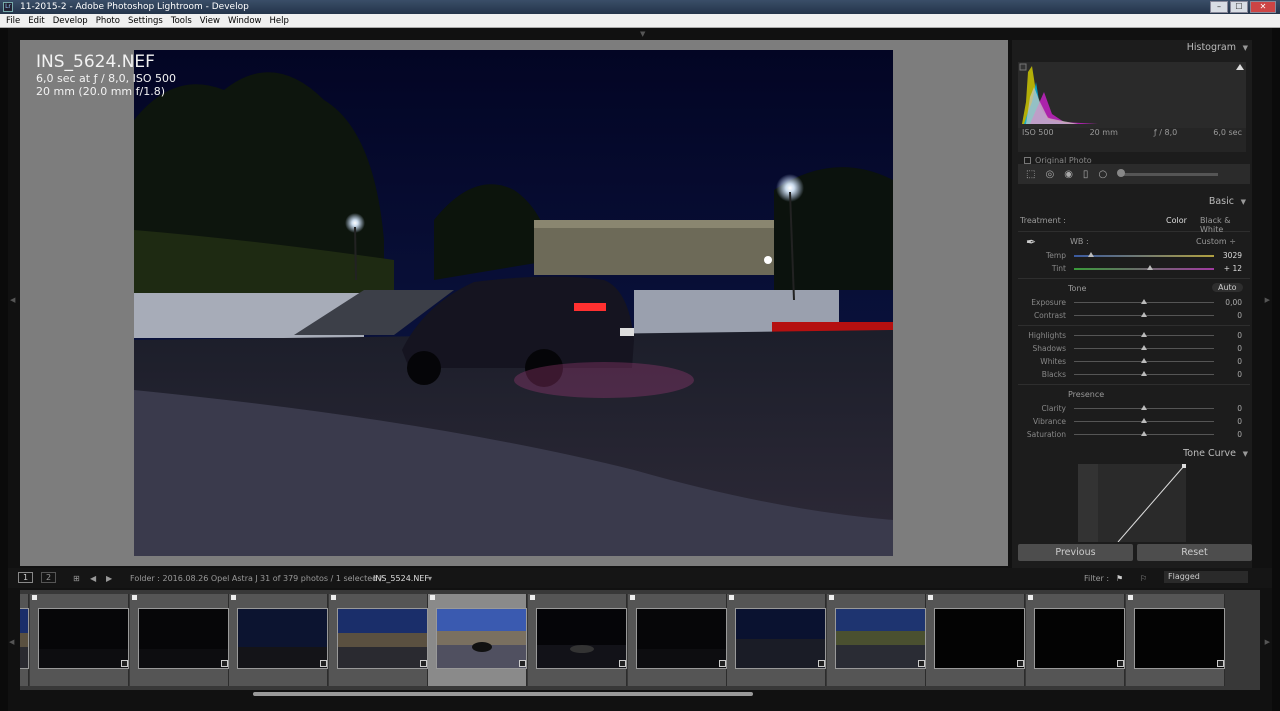  Describe the element at coordinates (1134, 335) in the screenshot. I see `highlights-slider: Highlights 0` at that location.